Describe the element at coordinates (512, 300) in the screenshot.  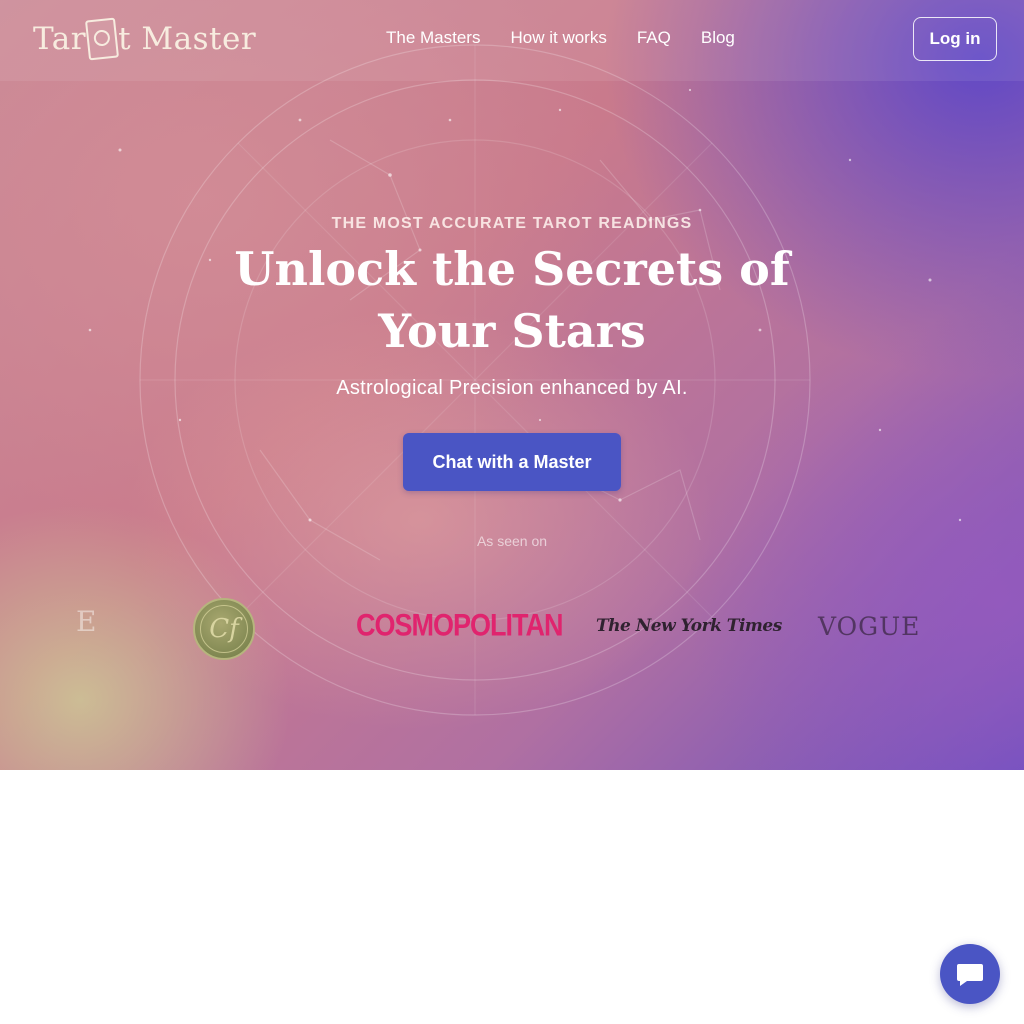
I see `hero-headline: Unlock the Secrets of Your Stars` at that location.